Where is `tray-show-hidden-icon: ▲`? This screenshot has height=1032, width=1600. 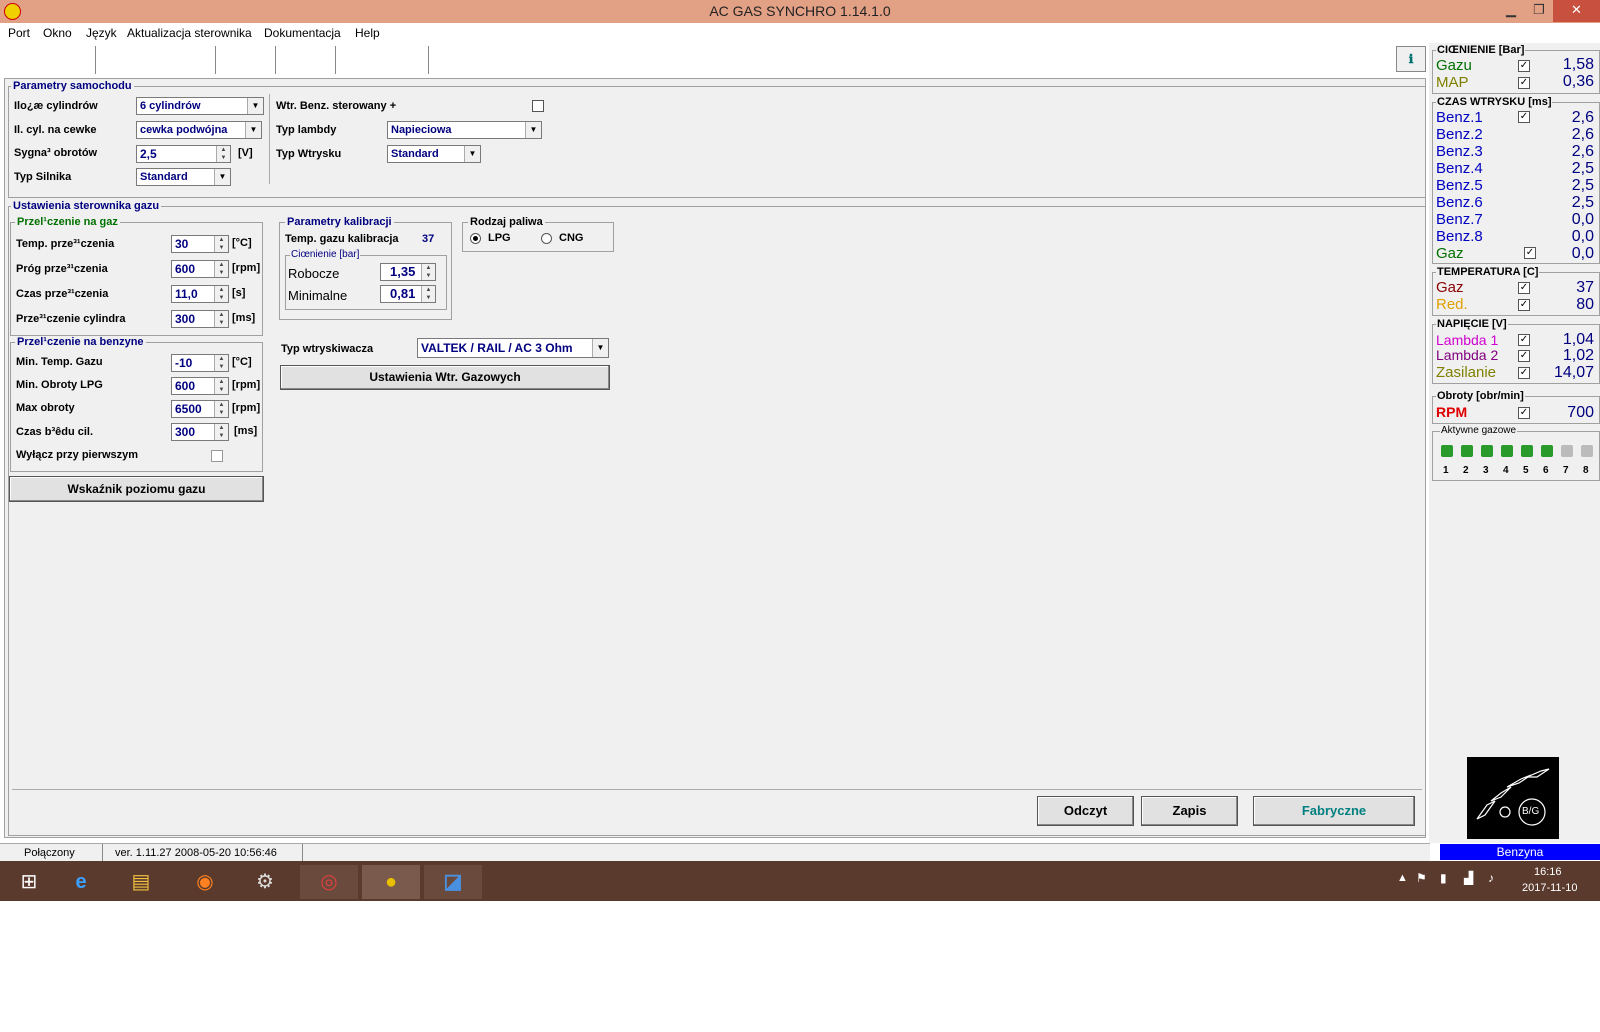 tray-show-hidden-icon: ▲ is located at coordinates (1402, 878).